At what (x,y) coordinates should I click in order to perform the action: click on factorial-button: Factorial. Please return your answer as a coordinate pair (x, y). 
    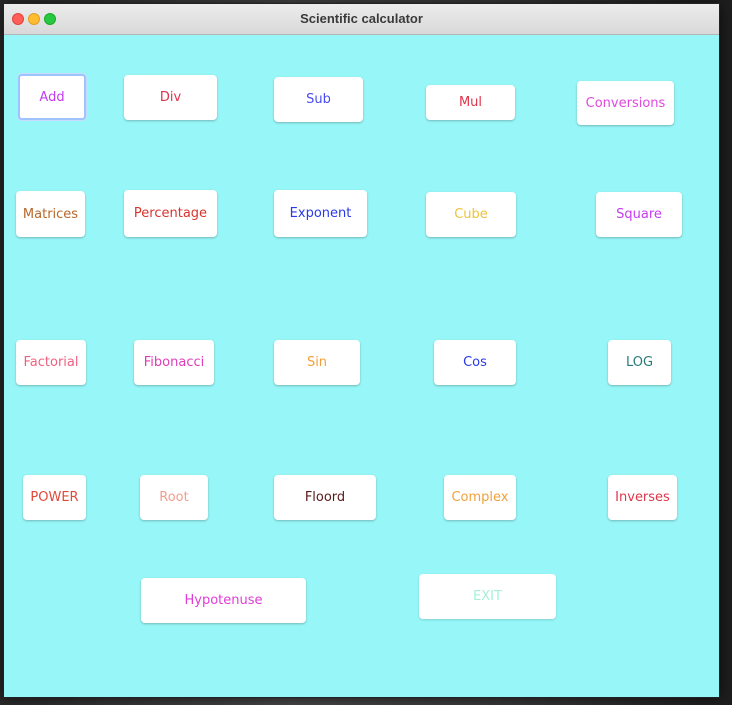
    Looking at the image, I should click on (51, 362).